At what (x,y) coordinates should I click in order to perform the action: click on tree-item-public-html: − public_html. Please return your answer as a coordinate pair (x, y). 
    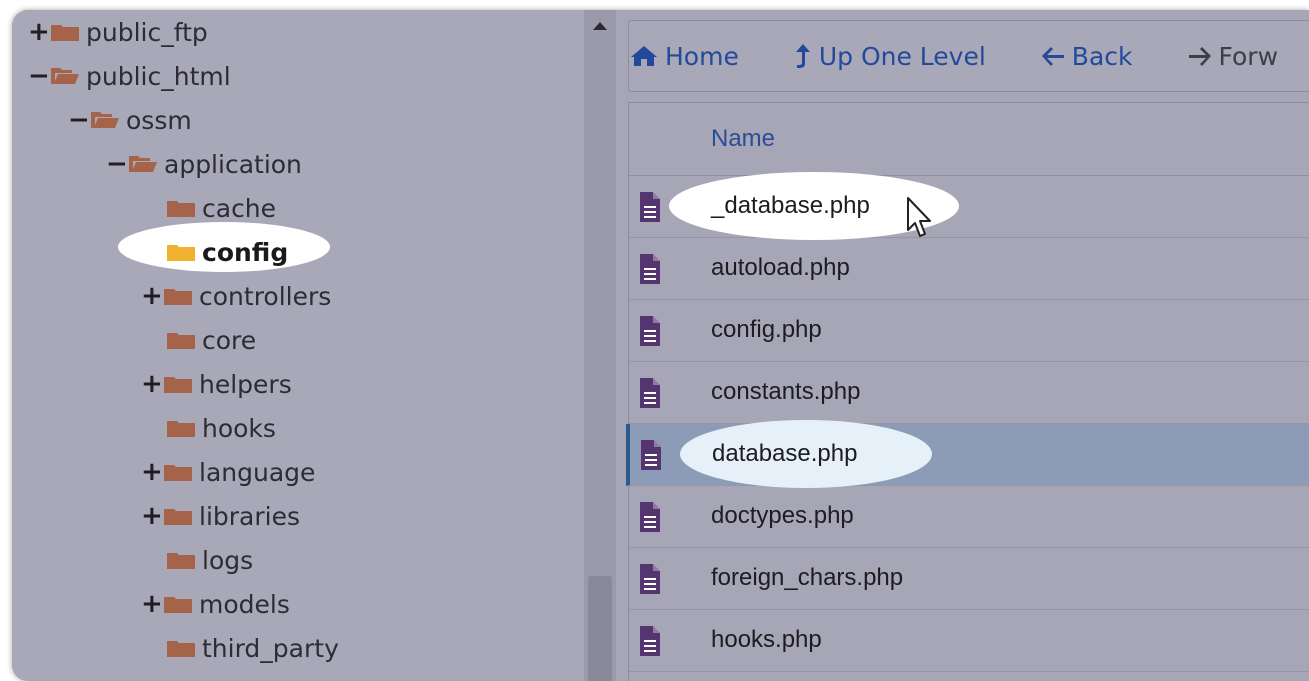
    Looking at the image, I should click on (129, 76).